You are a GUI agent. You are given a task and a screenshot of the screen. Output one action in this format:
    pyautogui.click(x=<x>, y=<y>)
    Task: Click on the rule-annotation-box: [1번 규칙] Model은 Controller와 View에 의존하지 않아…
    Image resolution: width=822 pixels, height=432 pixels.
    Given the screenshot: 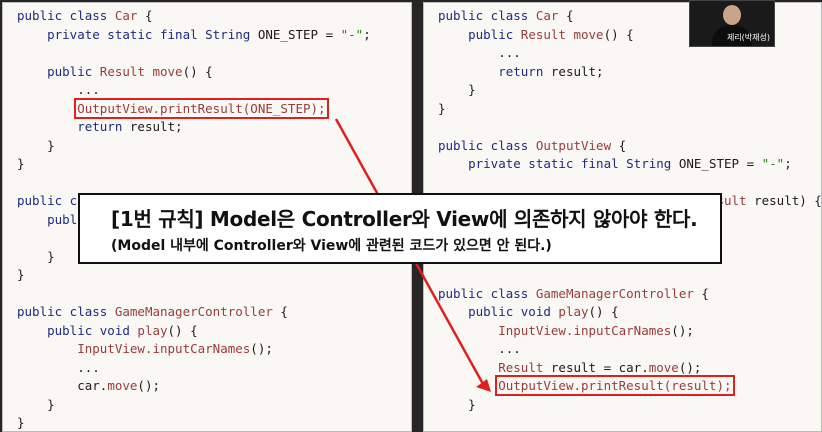 What is the action you would take?
    pyautogui.click(x=400, y=228)
    